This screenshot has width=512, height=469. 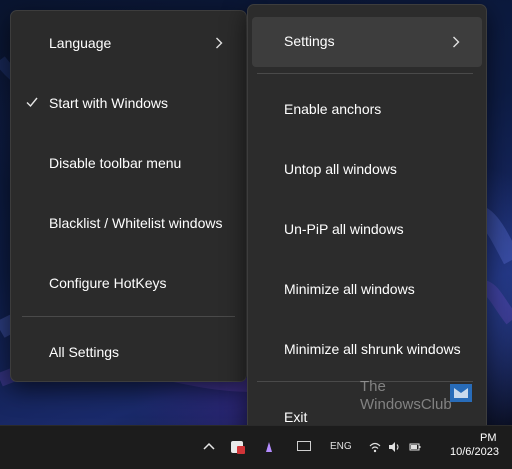 I want to click on menu-item-language: Language, so click(x=128, y=43).